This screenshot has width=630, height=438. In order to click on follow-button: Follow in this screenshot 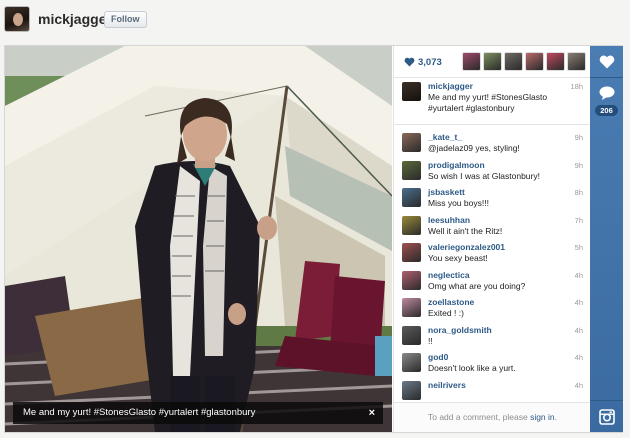, I will do `click(125, 19)`.